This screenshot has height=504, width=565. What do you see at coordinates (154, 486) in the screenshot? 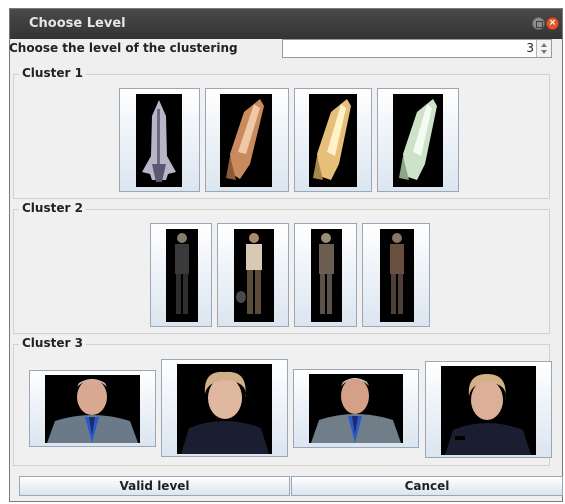
I see `valid-level-button: Valid level` at bounding box center [154, 486].